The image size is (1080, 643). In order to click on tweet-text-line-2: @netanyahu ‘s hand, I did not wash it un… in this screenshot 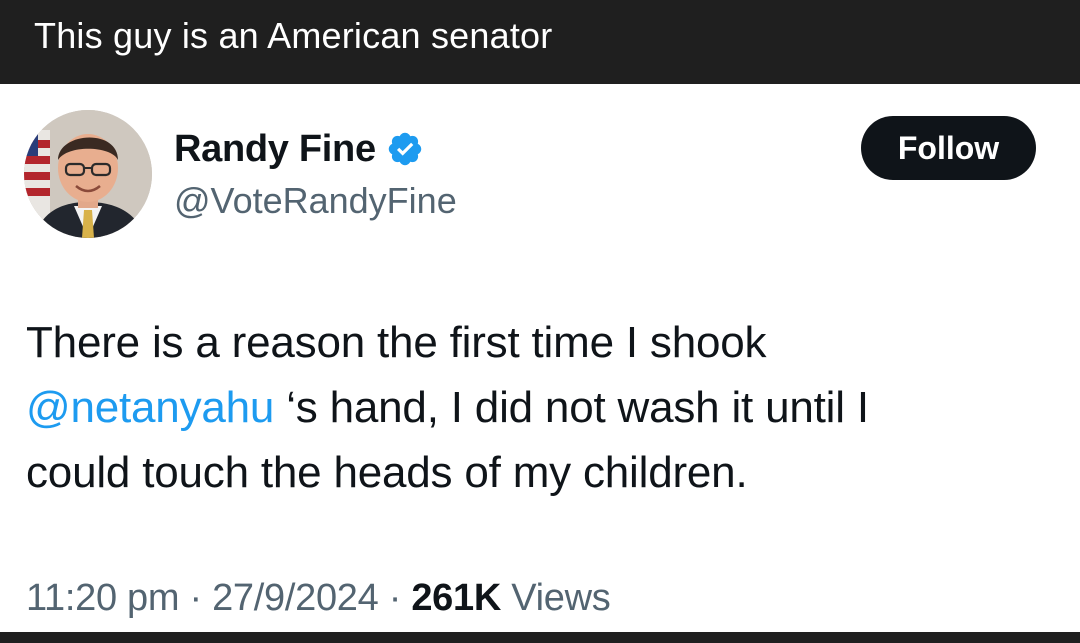, I will do `click(541, 407)`.